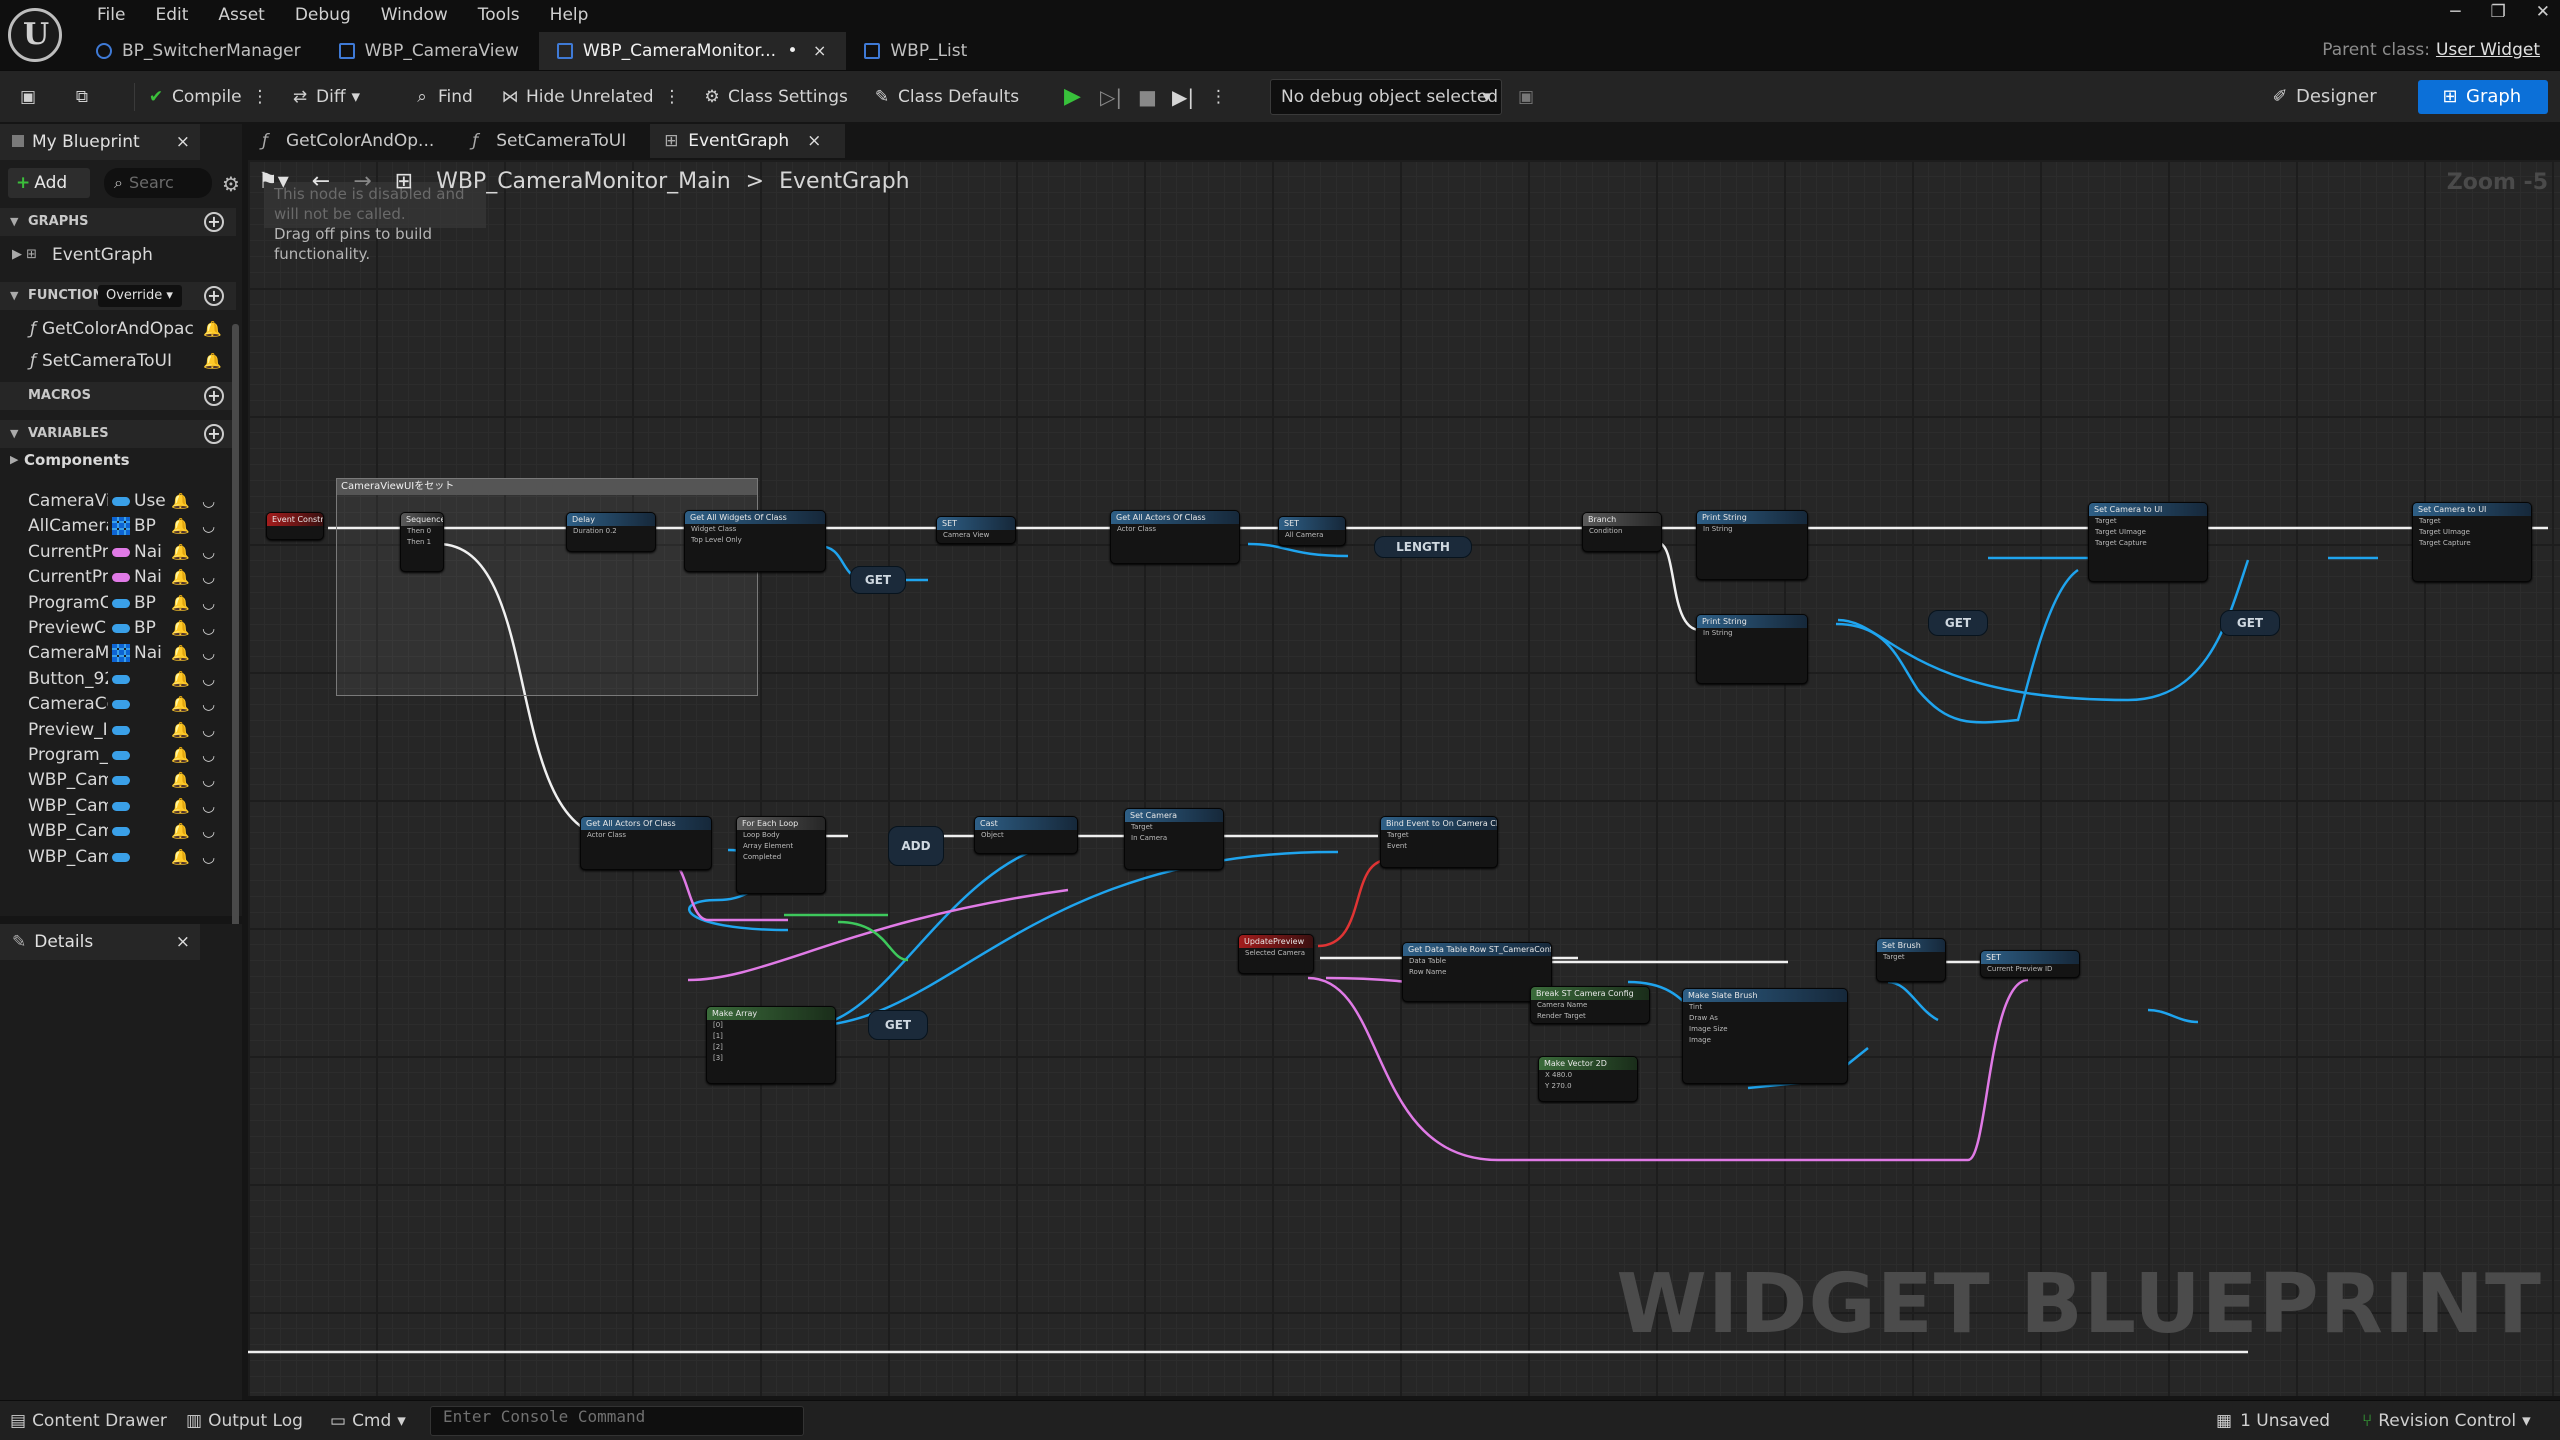 The height and width of the screenshot is (1440, 2560). What do you see at coordinates (100, 942) in the screenshot?
I see `details-tab: ✎ Details ×` at bounding box center [100, 942].